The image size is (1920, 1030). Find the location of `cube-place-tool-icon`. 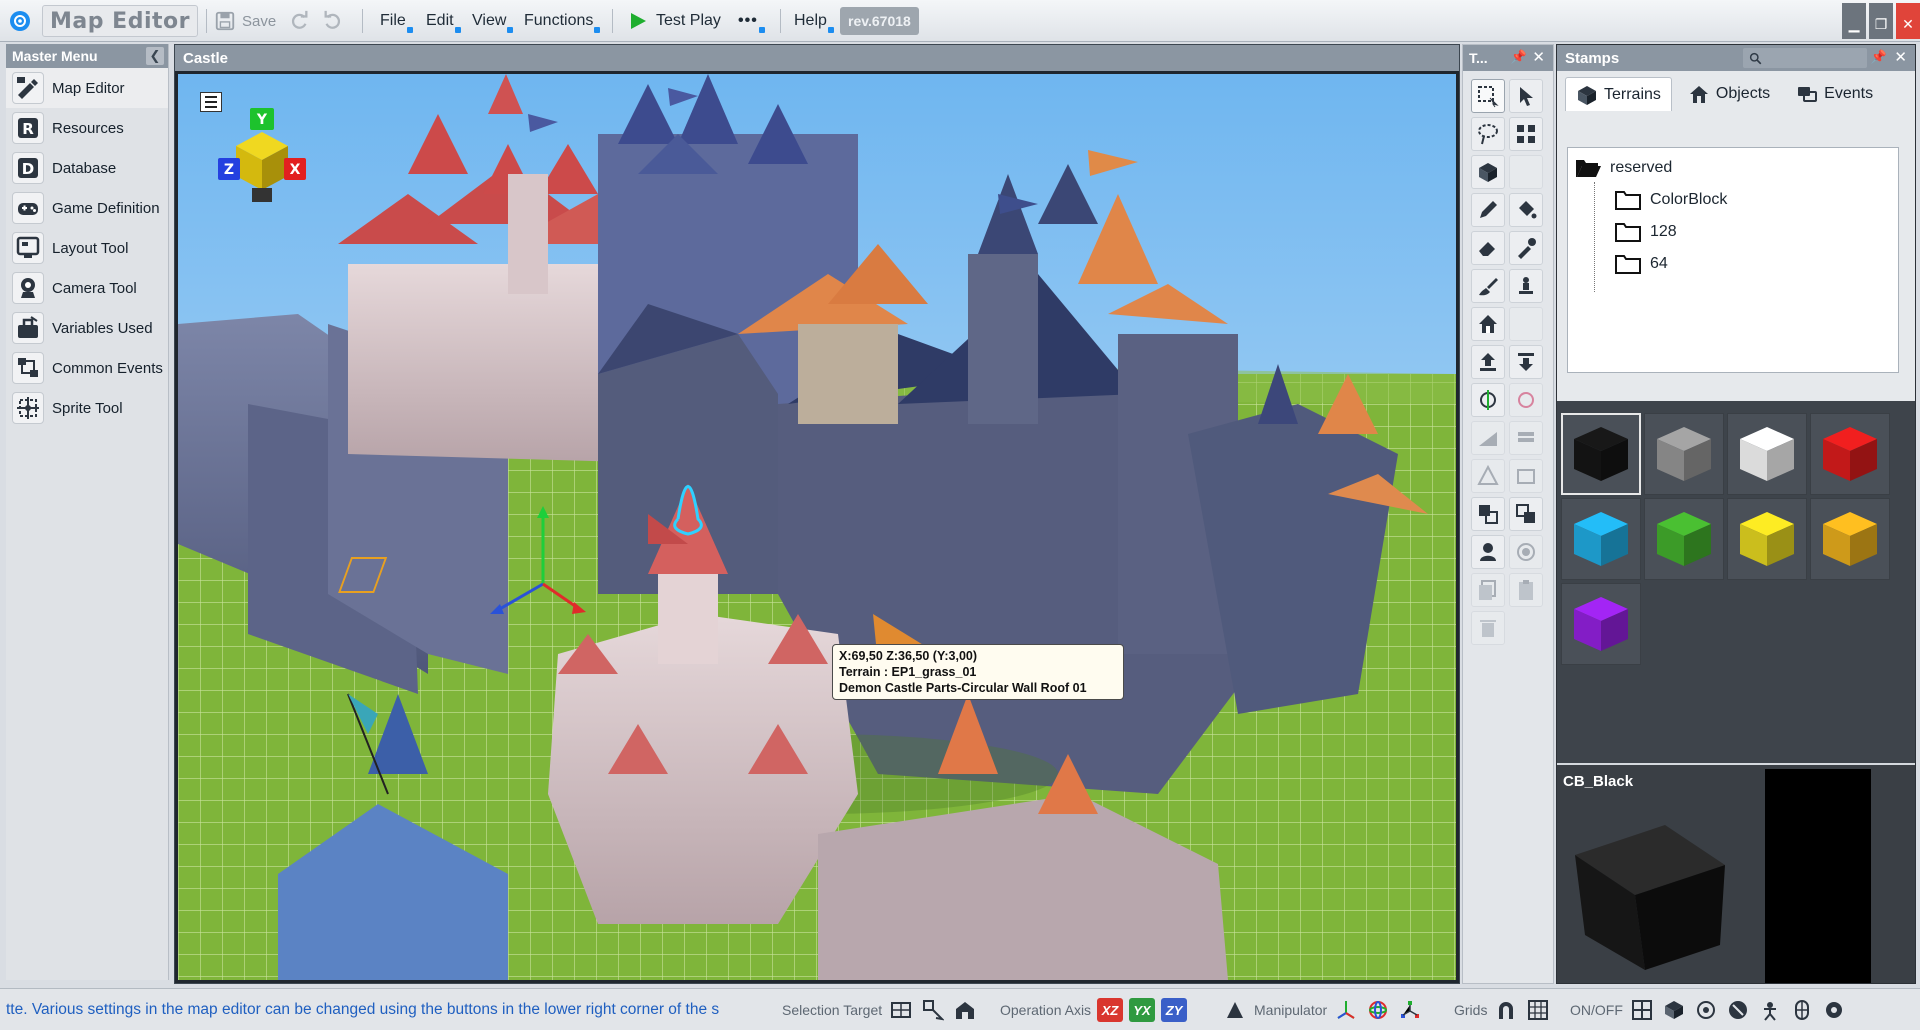

cube-place-tool-icon is located at coordinates (1488, 172).